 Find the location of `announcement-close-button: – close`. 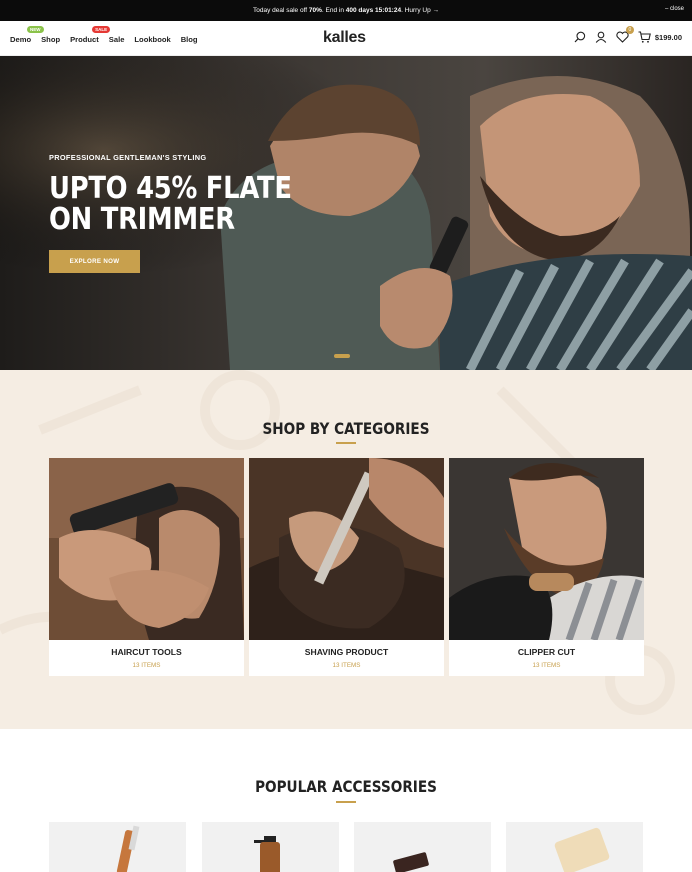

announcement-close-button: – close is located at coordinates (674, 9).